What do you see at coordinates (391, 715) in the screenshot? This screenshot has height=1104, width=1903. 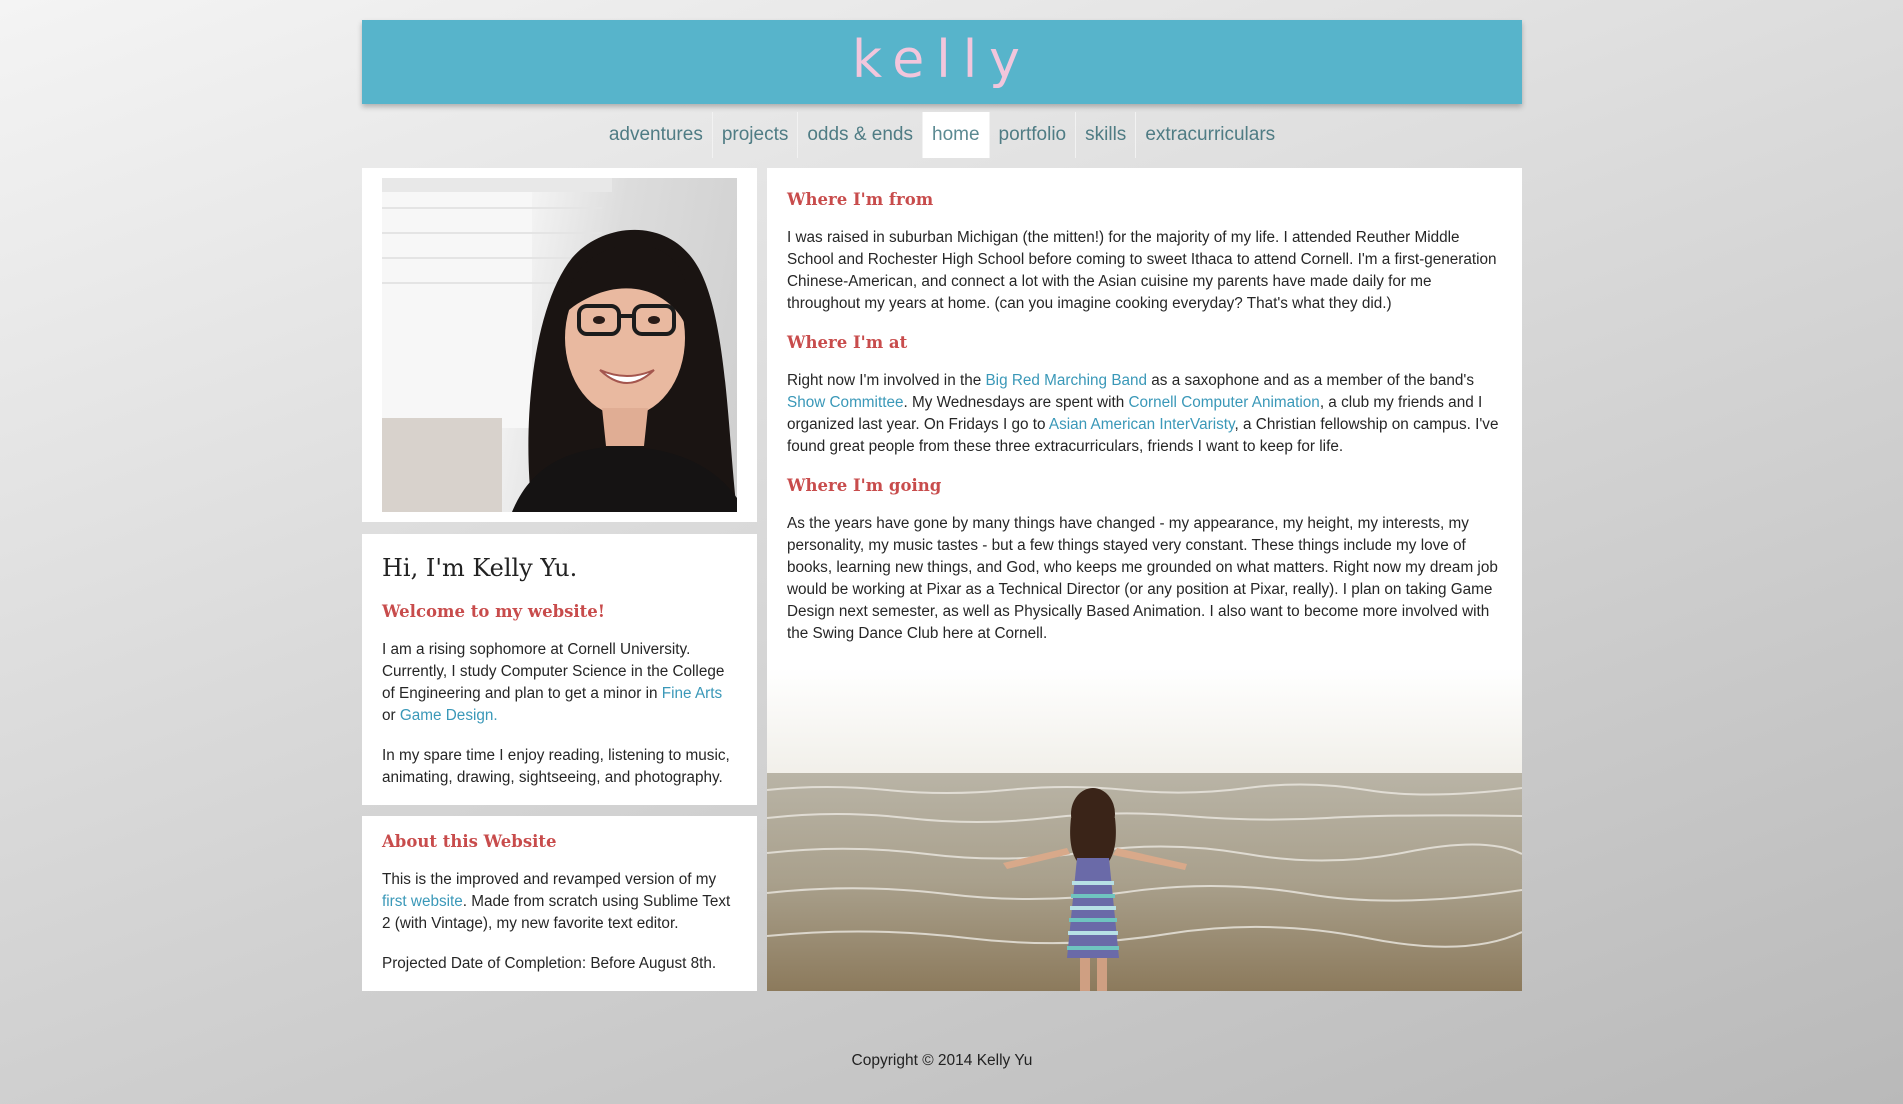 I see `intro-text-or: or` at bounding box center [391, 715].